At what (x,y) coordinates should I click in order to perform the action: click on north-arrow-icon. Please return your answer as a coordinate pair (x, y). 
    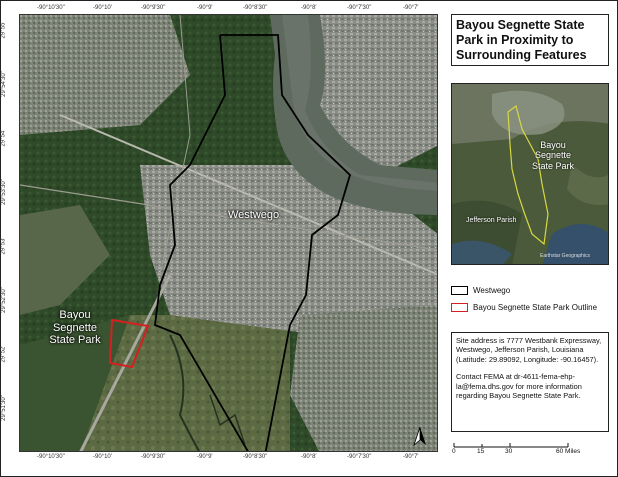
    Looking at the image, I should click on (419, 436).